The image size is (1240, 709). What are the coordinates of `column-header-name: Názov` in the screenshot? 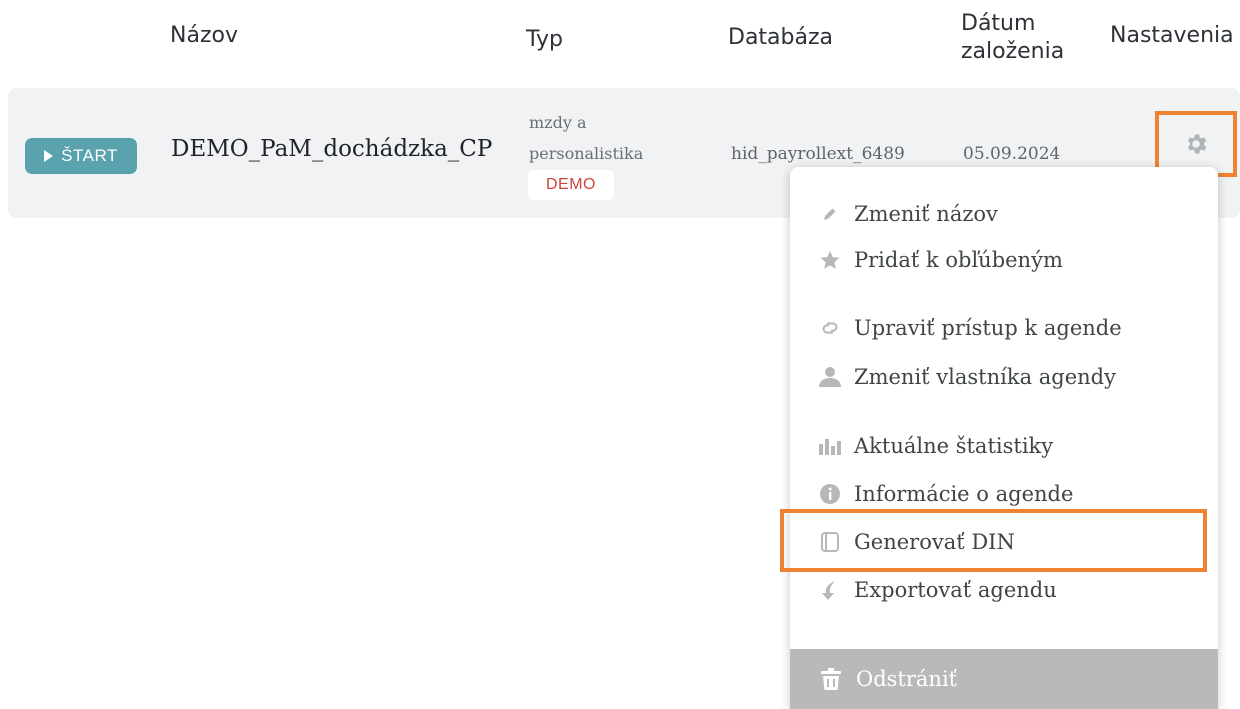 It's located at (204, 35).